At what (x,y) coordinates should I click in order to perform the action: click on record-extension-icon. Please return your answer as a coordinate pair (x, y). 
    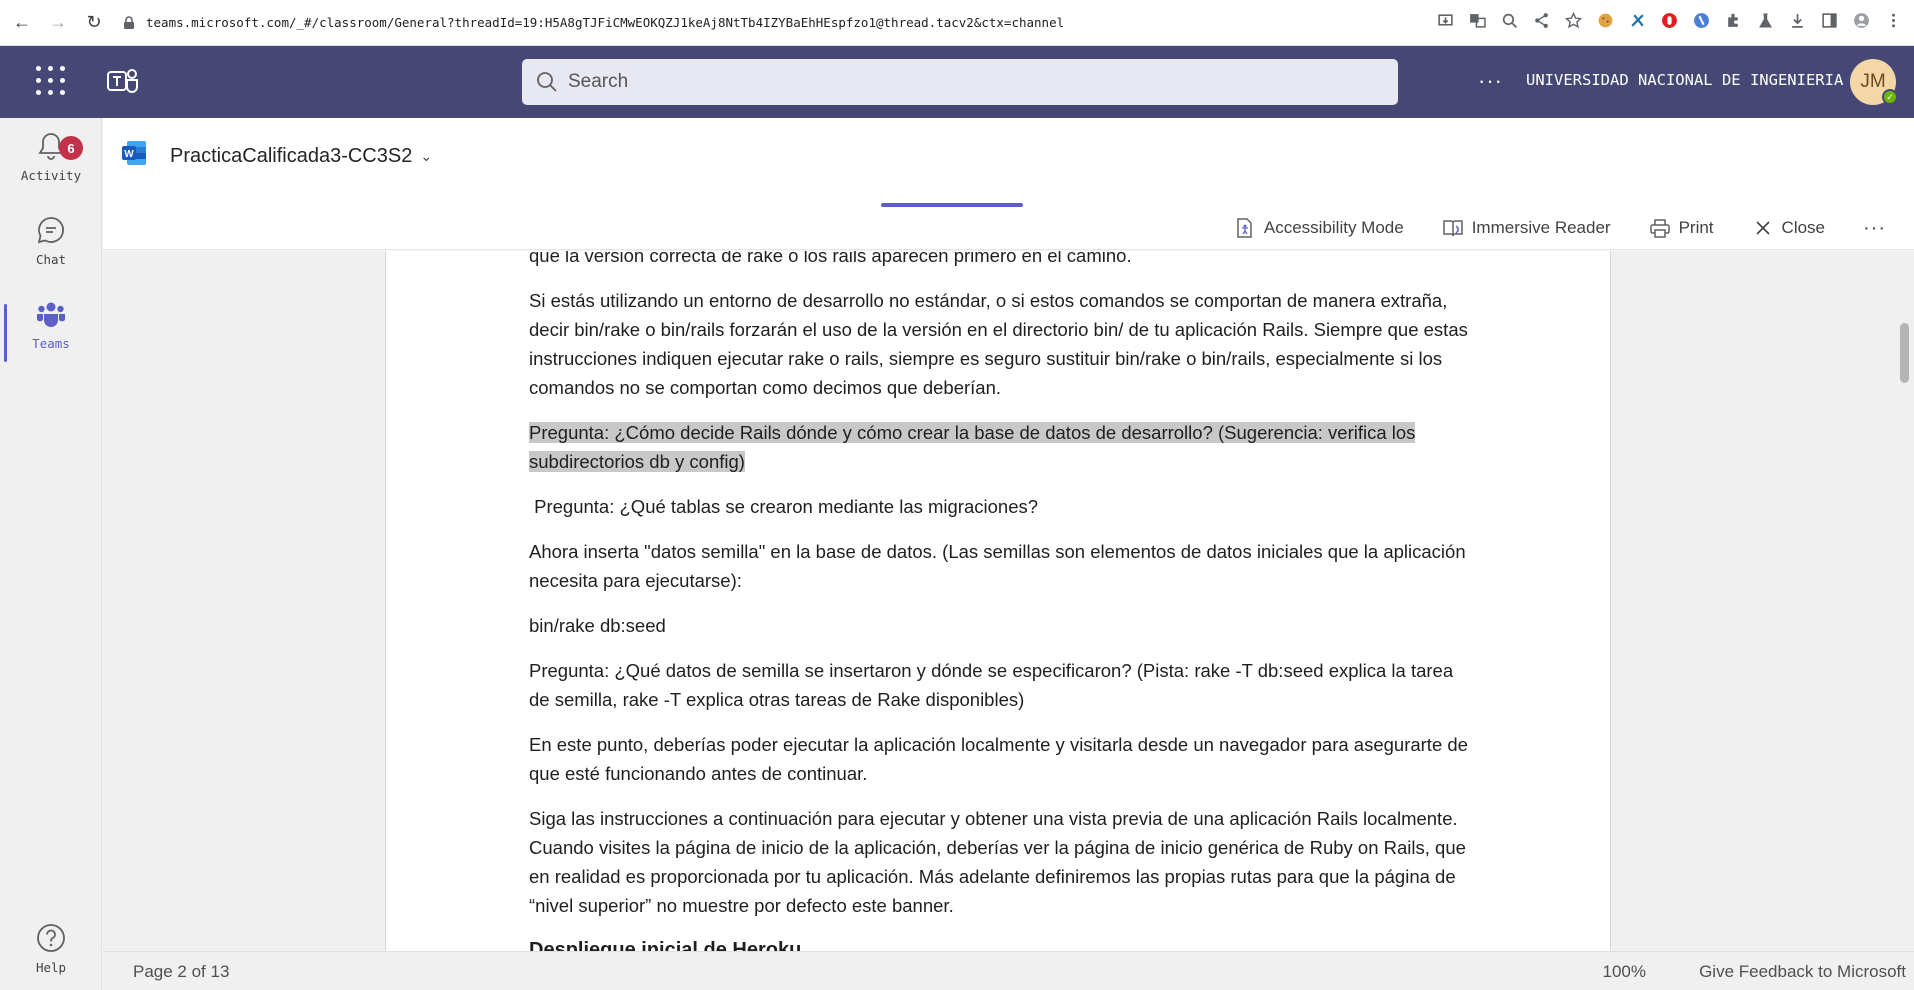
    Looking at the image, I should click on (1669, 20).